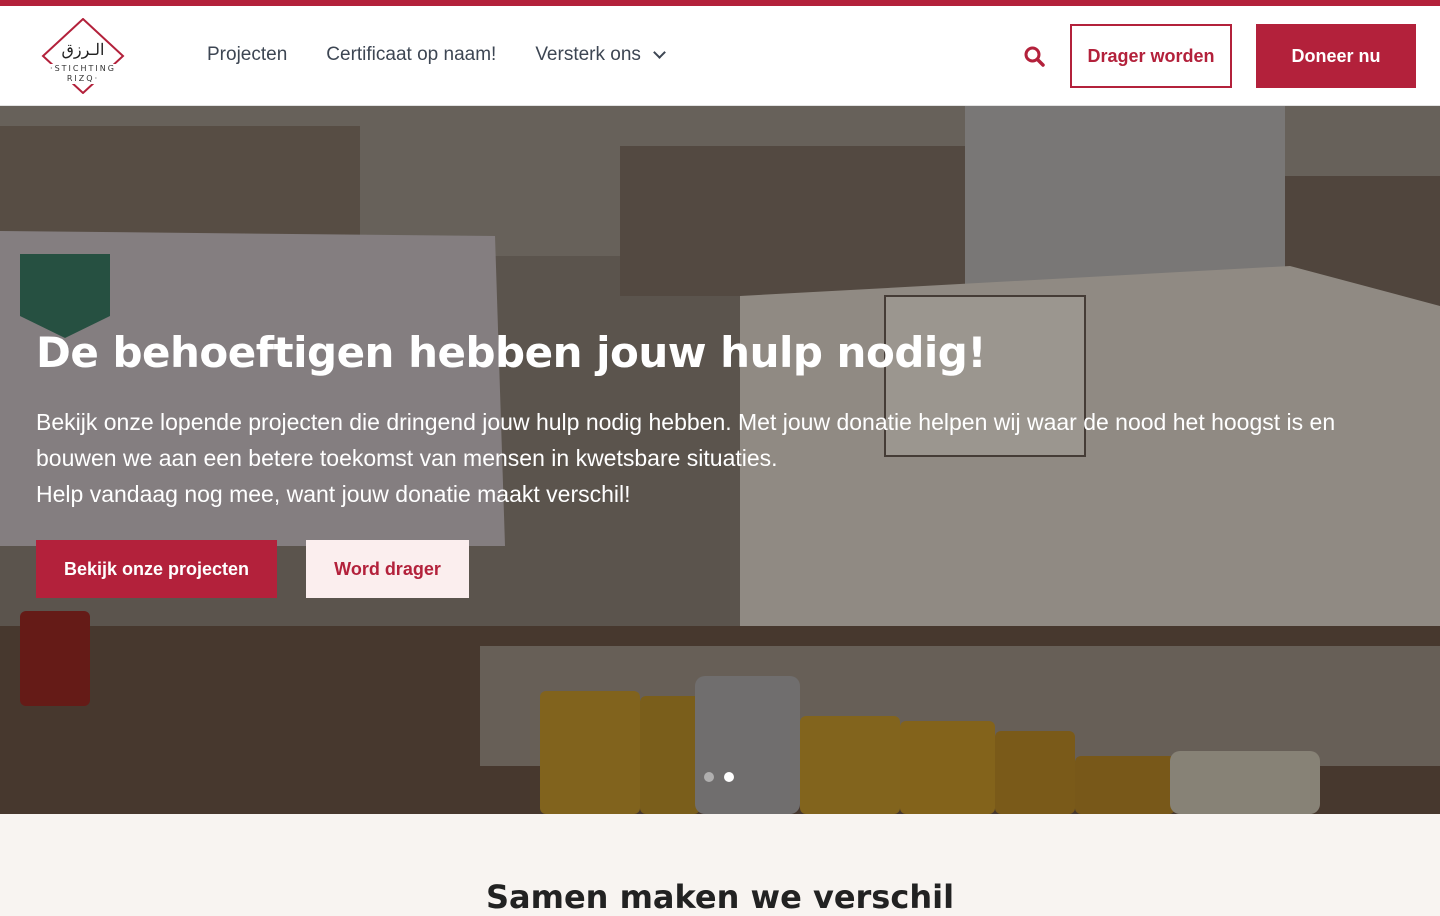  Describe the element at coordinates (83, 49) in the screenshot. I see `logo-arabic-text: الـرزق` at that location.